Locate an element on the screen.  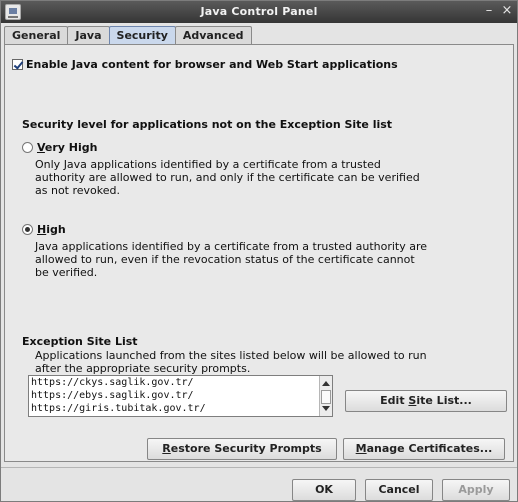
exception-site-heading: Exception Site List is located at coordinates (80, 341).